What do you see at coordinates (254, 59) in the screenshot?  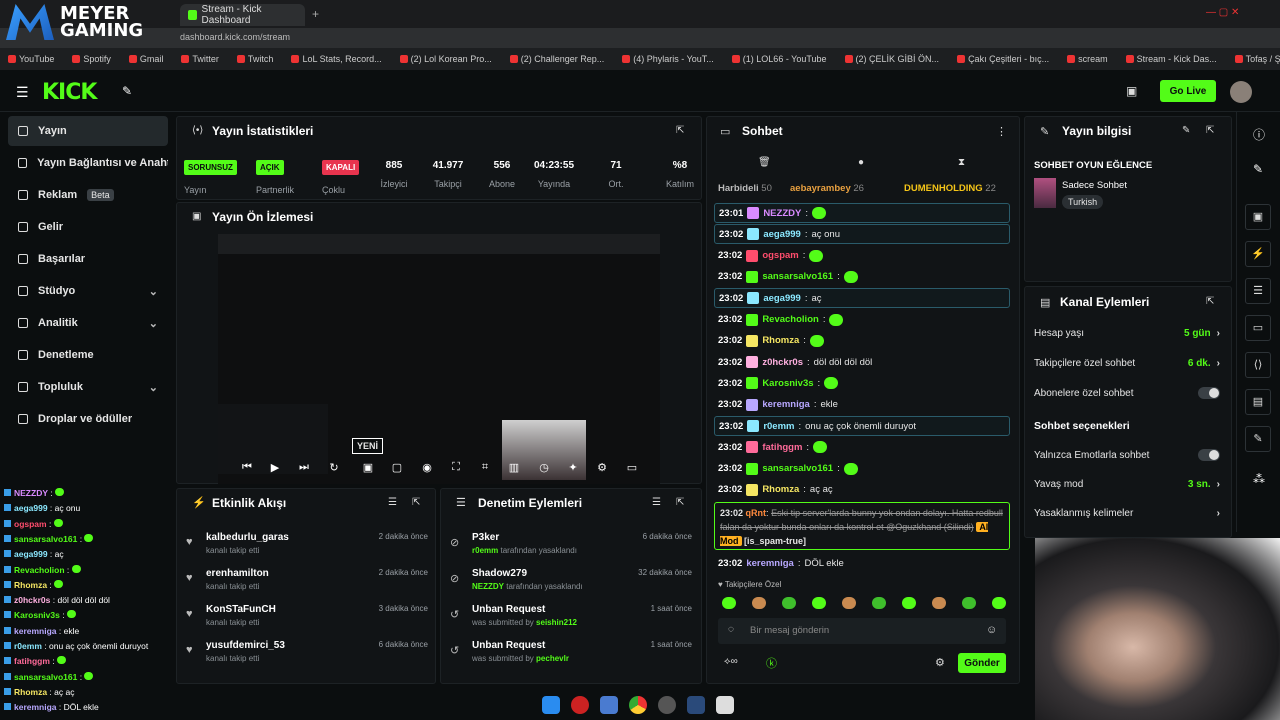 I see `bookmark-item: Twitch` at bounding box center [254, 59].